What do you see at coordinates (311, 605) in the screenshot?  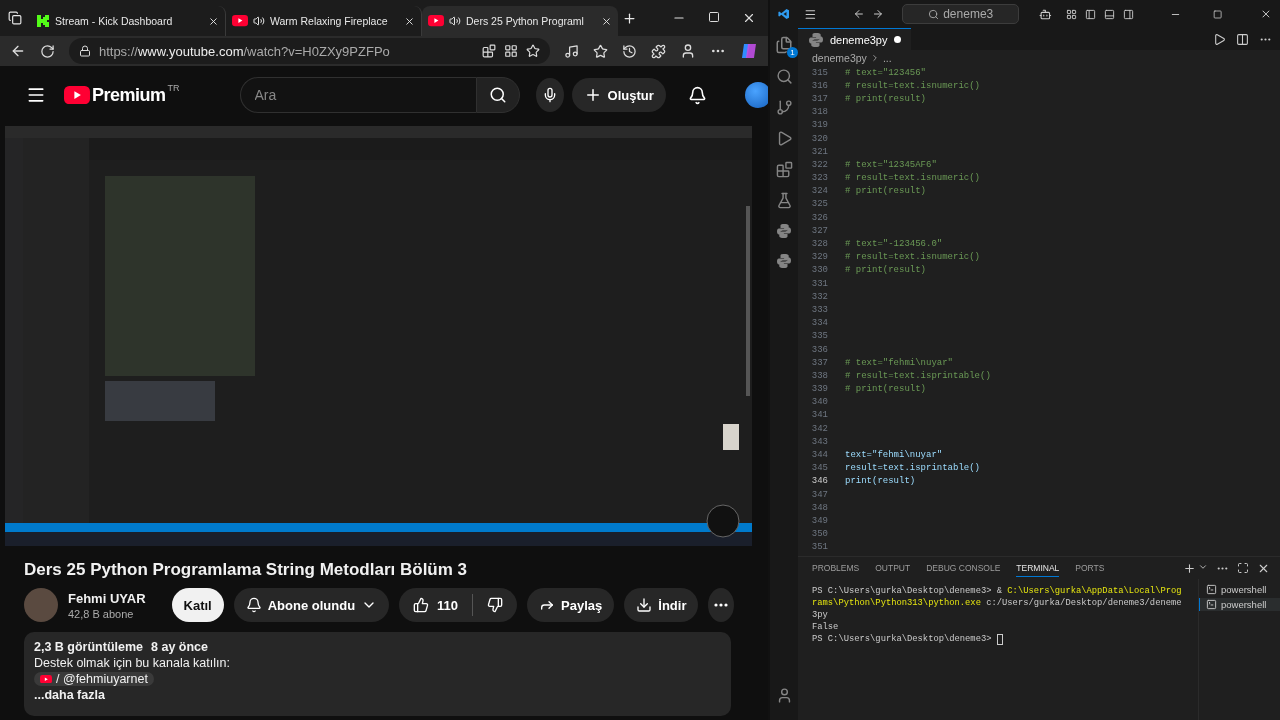 I see `subscribe-button: Abone olundu` at bounding box center [311, 605].